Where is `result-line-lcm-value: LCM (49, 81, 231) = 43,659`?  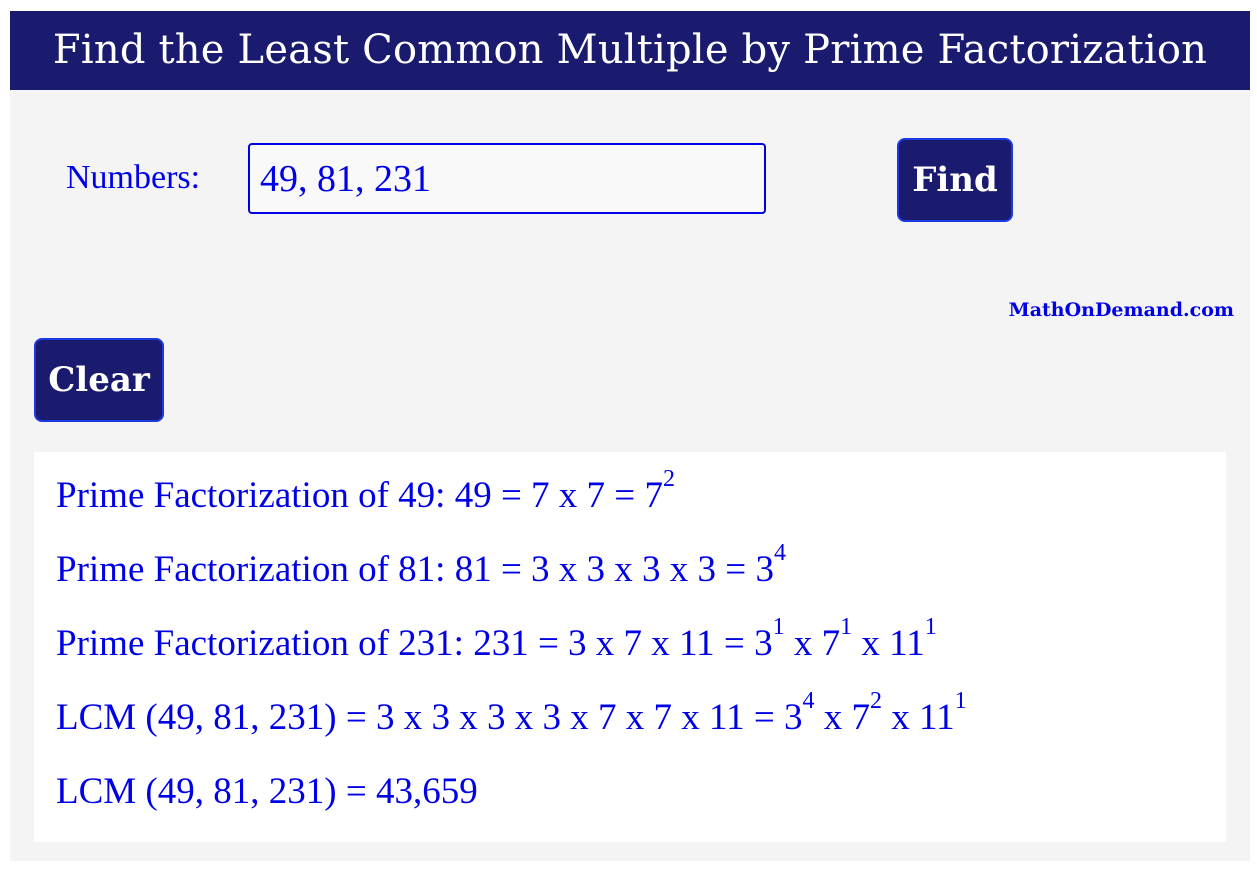
result-line-lcm-value: LCM (49, 81, 231) = 43,659 is located at coordinates (267, 791).